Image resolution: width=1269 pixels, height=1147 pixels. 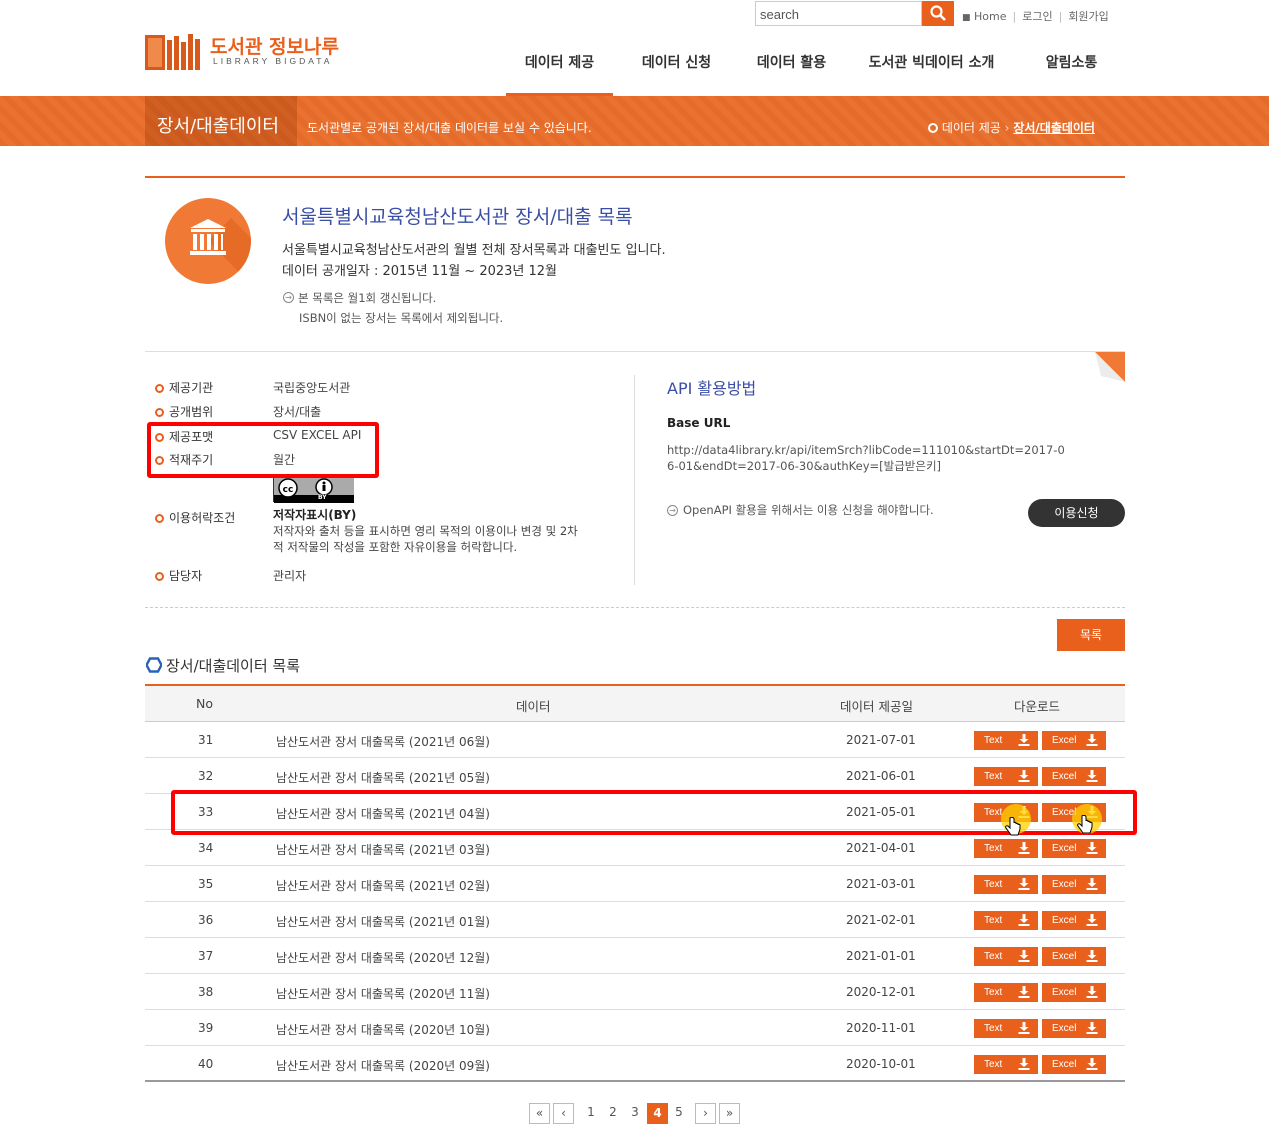 What do you see at coordinates (971, 128) in the screenshot?
I see `breadcrumb-home: 데이터 제공` at bounding box center [971, 128].